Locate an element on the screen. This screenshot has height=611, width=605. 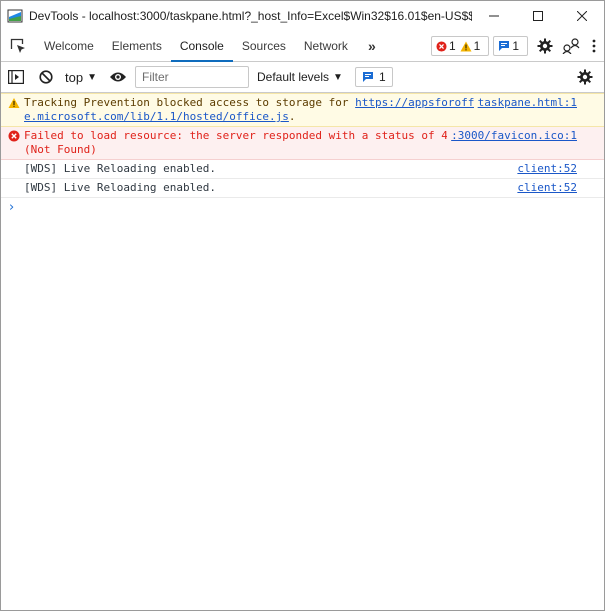
console-toolbar: top ▼ Default levels ▼ 1 is located at coordinates (302, 77).